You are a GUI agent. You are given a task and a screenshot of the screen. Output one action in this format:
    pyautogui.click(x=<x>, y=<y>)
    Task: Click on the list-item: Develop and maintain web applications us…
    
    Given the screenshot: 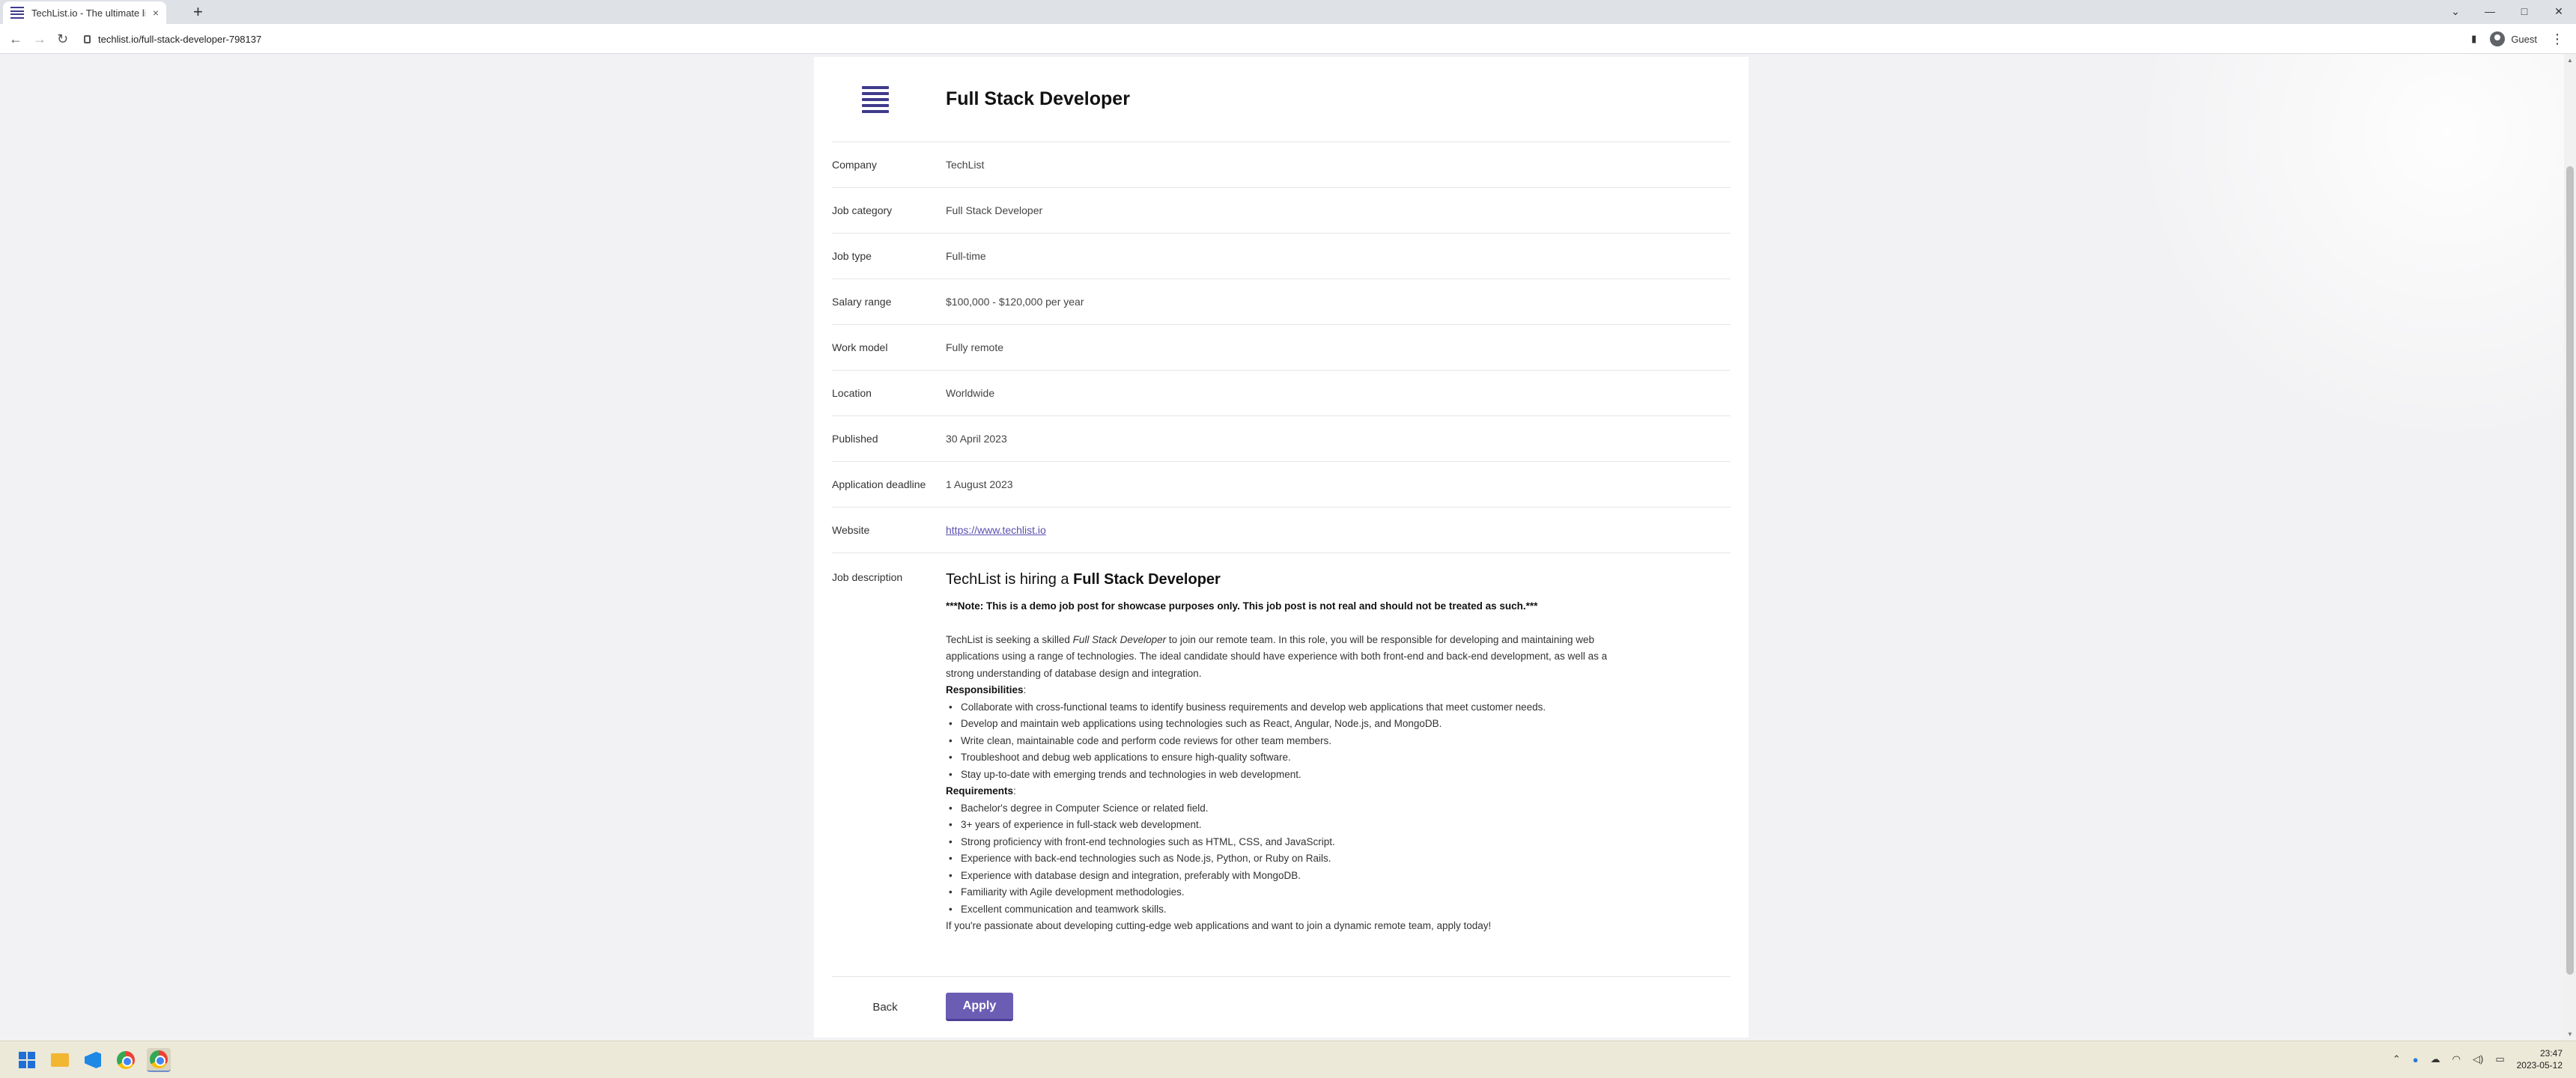 What is the action you would take?
    pyautogui.click(x=1283, y=724)
    